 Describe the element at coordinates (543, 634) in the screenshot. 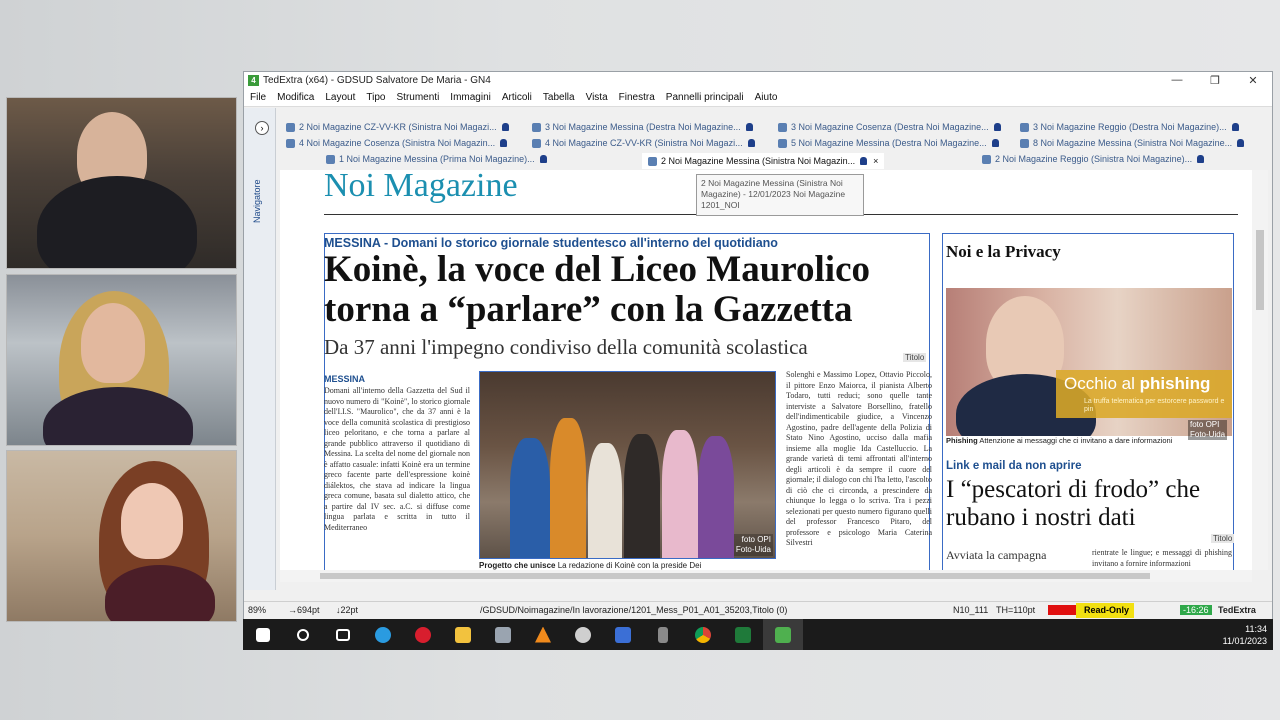

I see `vlc-icon` at that location.